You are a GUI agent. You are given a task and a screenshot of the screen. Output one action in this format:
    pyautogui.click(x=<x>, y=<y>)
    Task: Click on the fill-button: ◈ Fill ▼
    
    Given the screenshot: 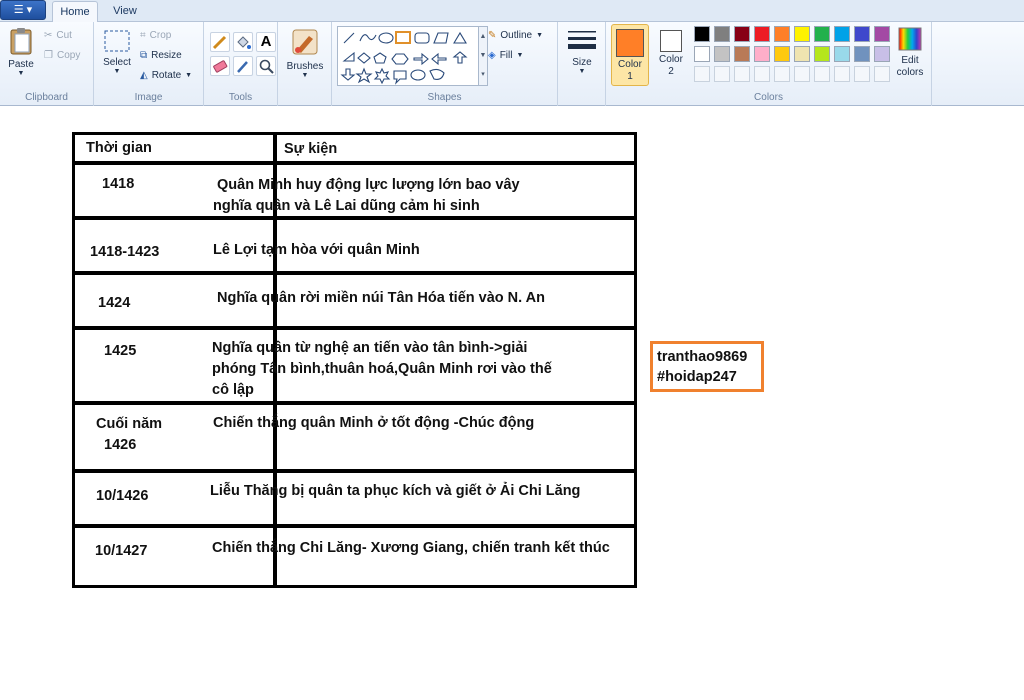 What is the action you would take?
    pyautogui.click(x=505, y=55)
    